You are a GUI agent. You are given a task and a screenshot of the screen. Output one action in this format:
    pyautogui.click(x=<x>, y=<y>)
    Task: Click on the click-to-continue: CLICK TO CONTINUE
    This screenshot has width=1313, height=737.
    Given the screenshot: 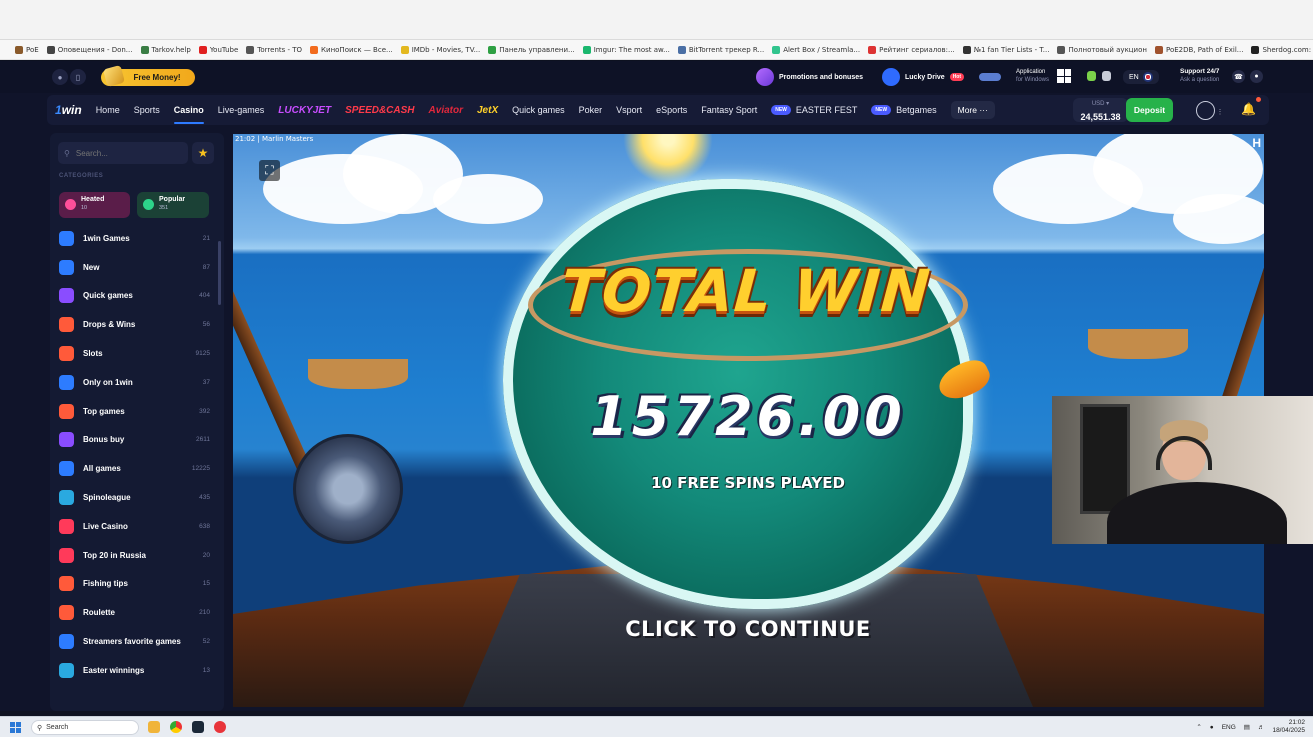 What is the action you would take?
    pyautogui.click(x=748, y=629)
    